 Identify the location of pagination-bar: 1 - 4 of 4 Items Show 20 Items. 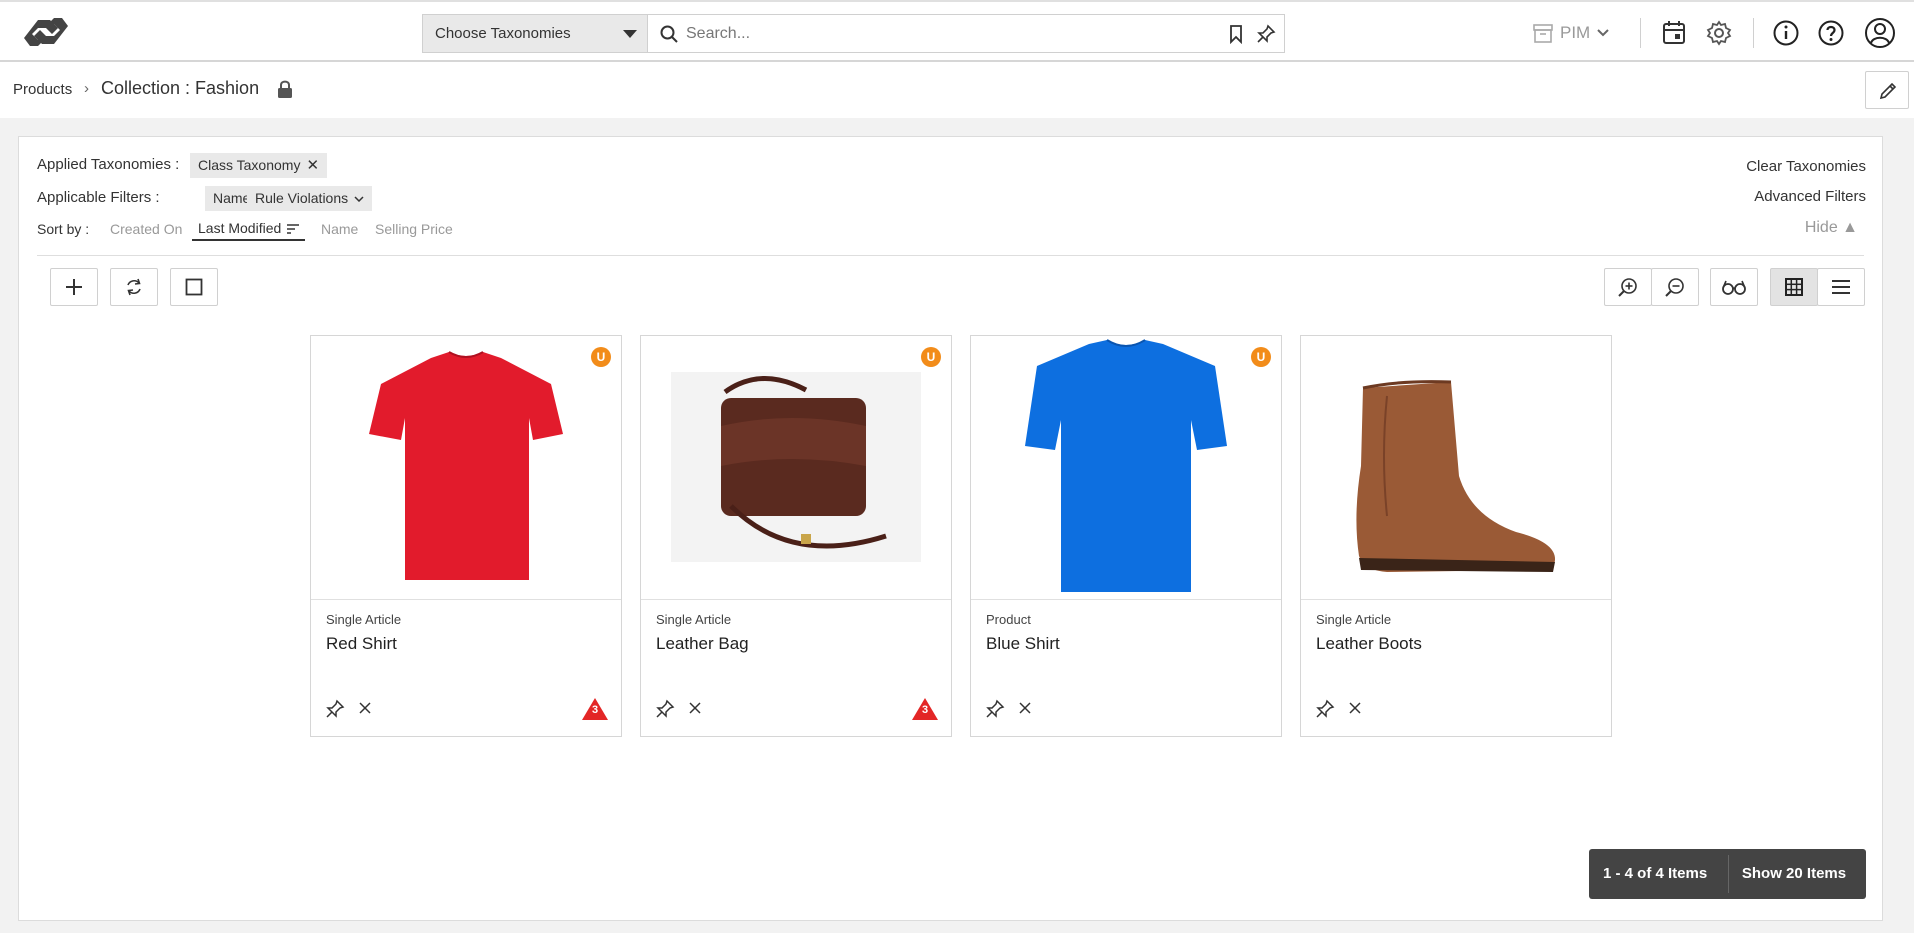
(1727, 874).